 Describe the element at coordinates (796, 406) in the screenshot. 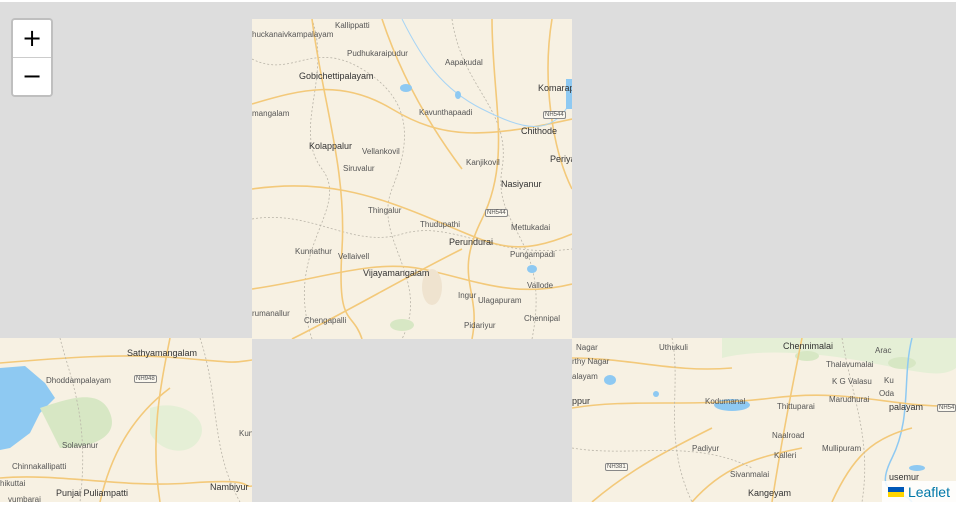

I see `place-label: Thittuparai` at that location.